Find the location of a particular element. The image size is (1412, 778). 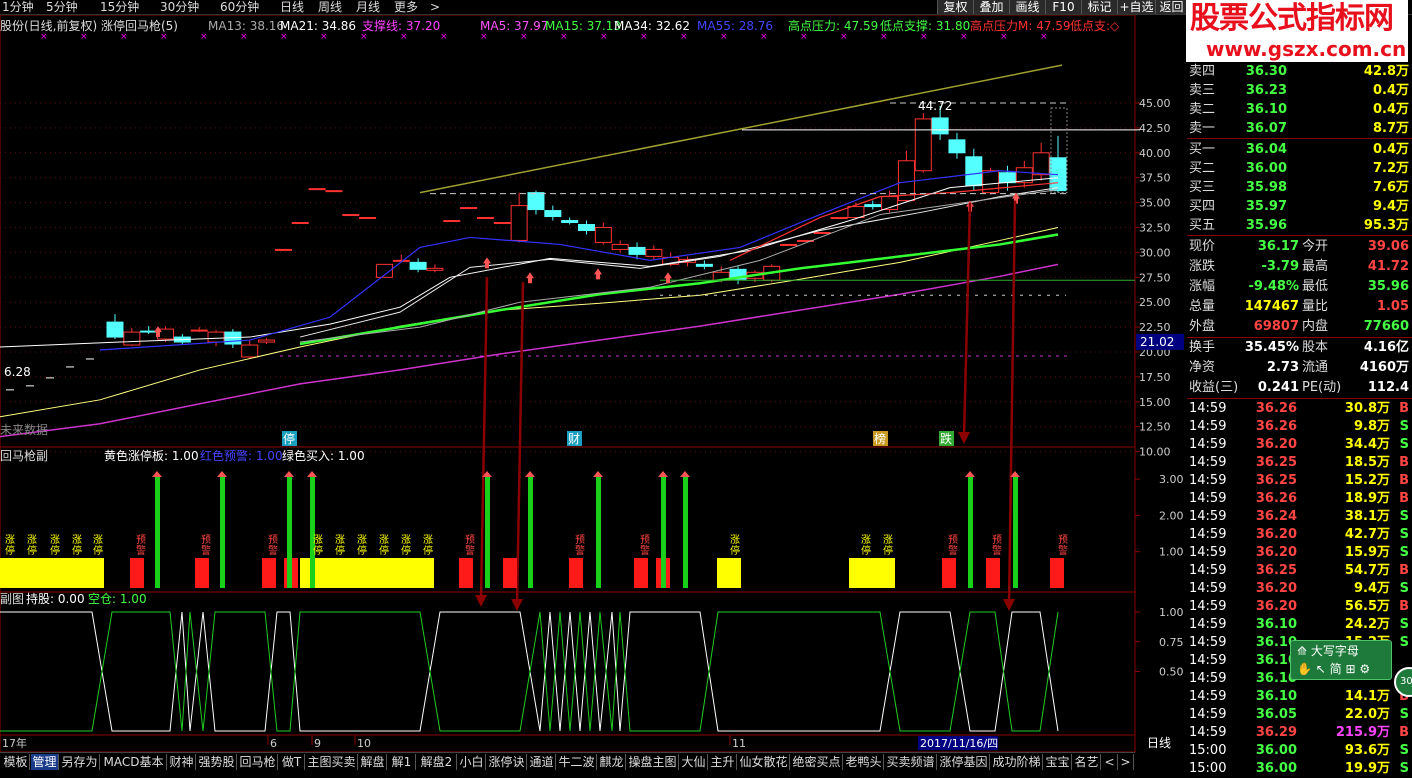

formula-tab: 涨停基因 is located at coordinates (964, 762).